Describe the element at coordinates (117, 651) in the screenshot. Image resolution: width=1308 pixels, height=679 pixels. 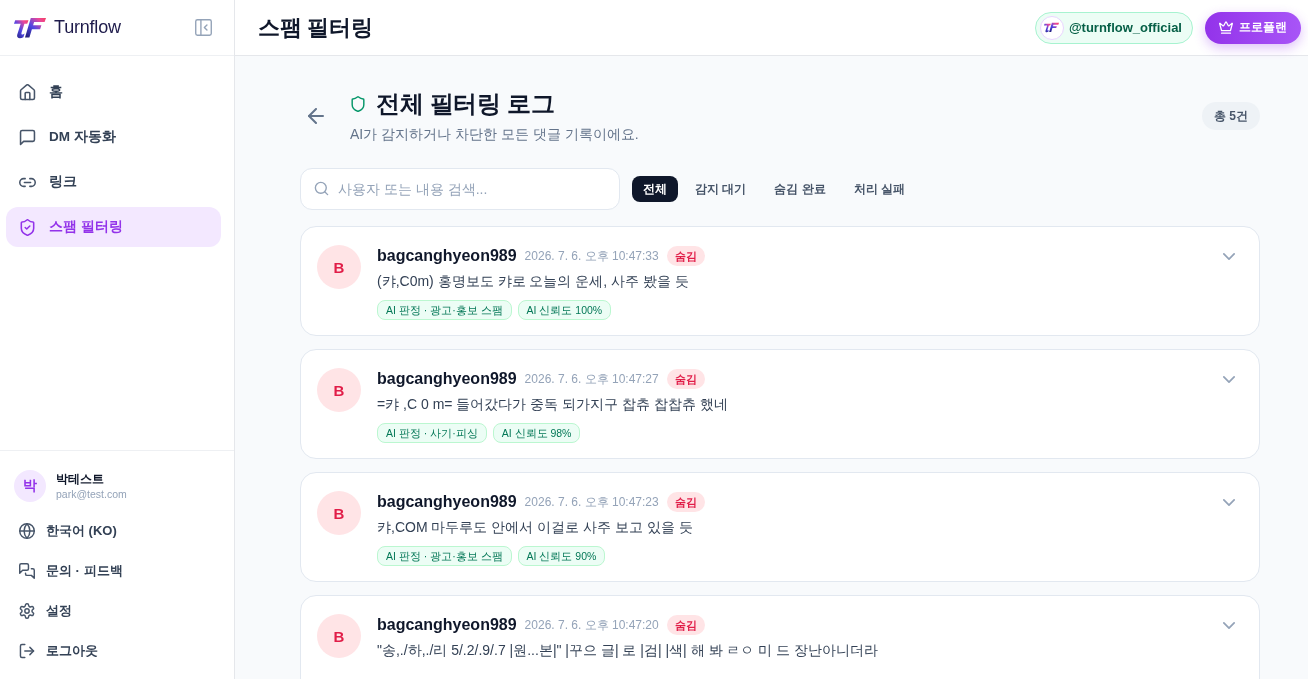
I see `sidebar-menu-item: 로그아웃` at that location.